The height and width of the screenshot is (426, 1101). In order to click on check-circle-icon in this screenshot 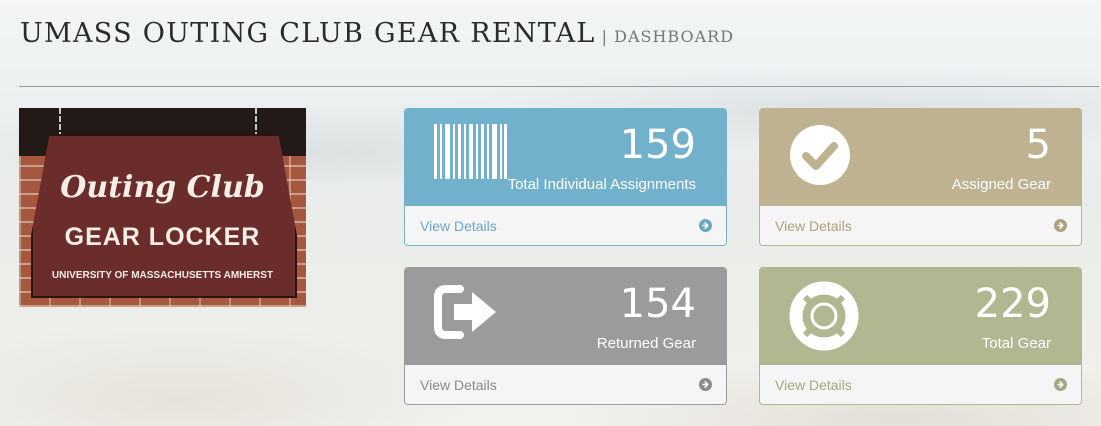, I will do `click(820, 155)`.